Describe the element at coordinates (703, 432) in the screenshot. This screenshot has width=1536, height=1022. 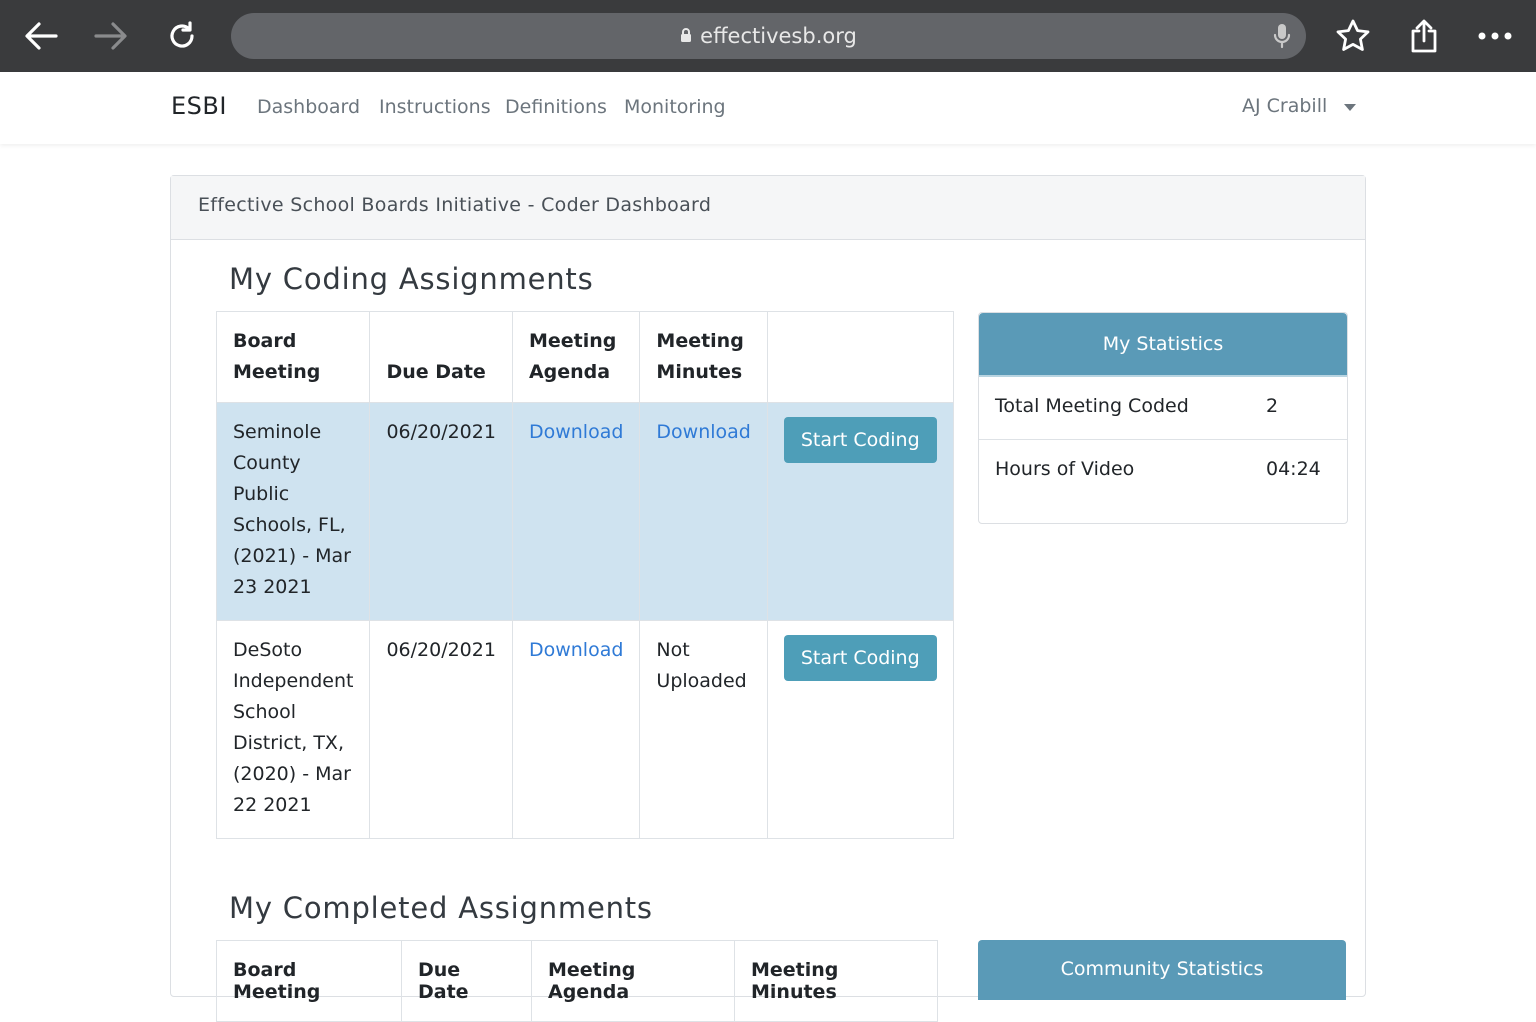
I see `minutes-download-link: Download` at that location.